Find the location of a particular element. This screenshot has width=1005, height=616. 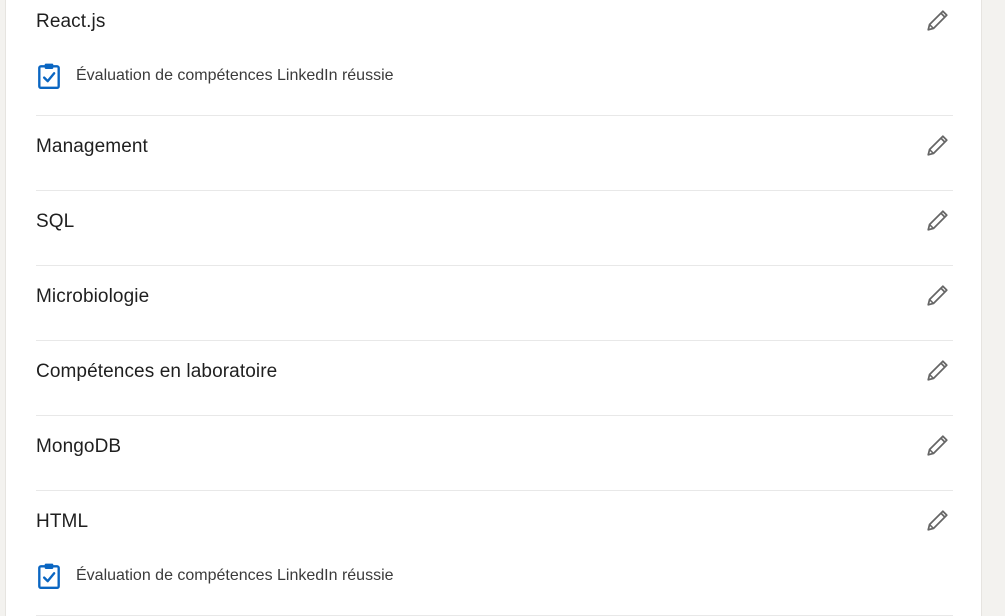

skill-name: Compétences en laboratoire is located at coordinates (157, 371).